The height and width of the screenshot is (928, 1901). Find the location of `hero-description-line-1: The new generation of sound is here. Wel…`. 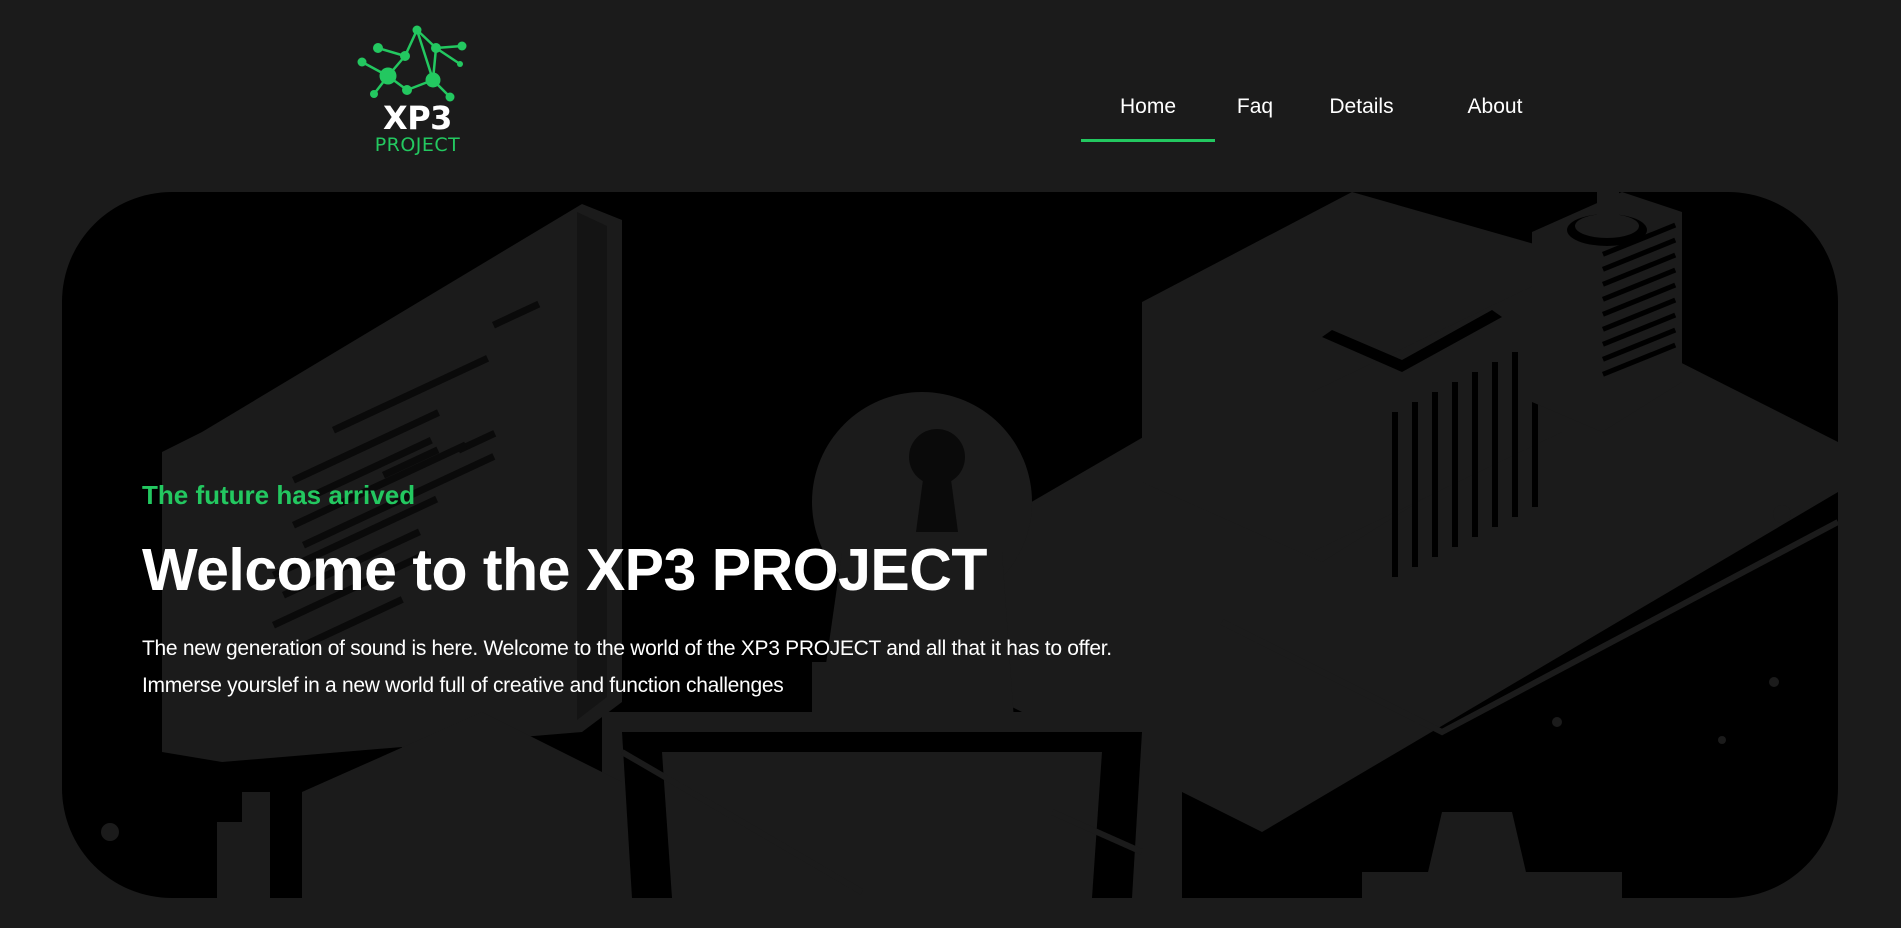

hero-description-line-1: The new generation of sound is here. Wel… is located at coordinates (627, 648).